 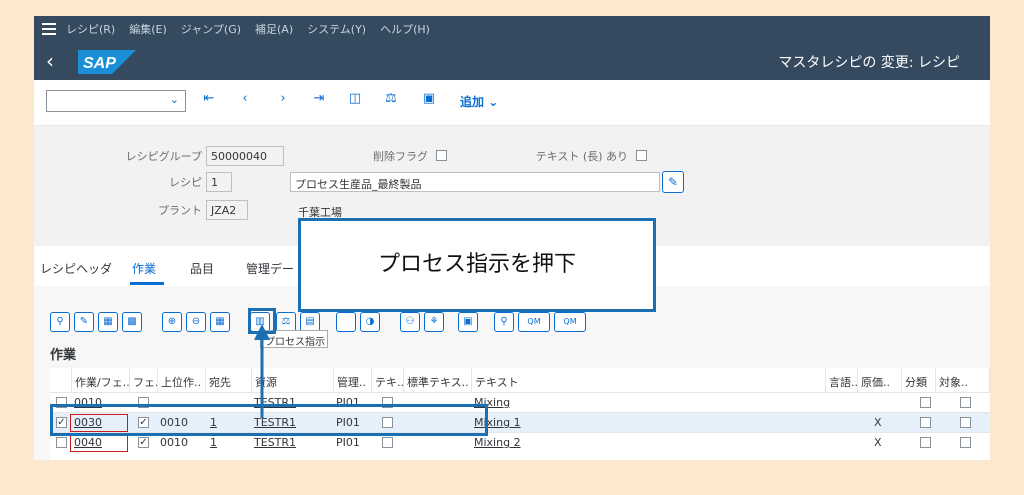 What do you see at coordinates (434, 322) in the screenshot?
I see `network-icon: ⚘` at bounding box center [434, 322].